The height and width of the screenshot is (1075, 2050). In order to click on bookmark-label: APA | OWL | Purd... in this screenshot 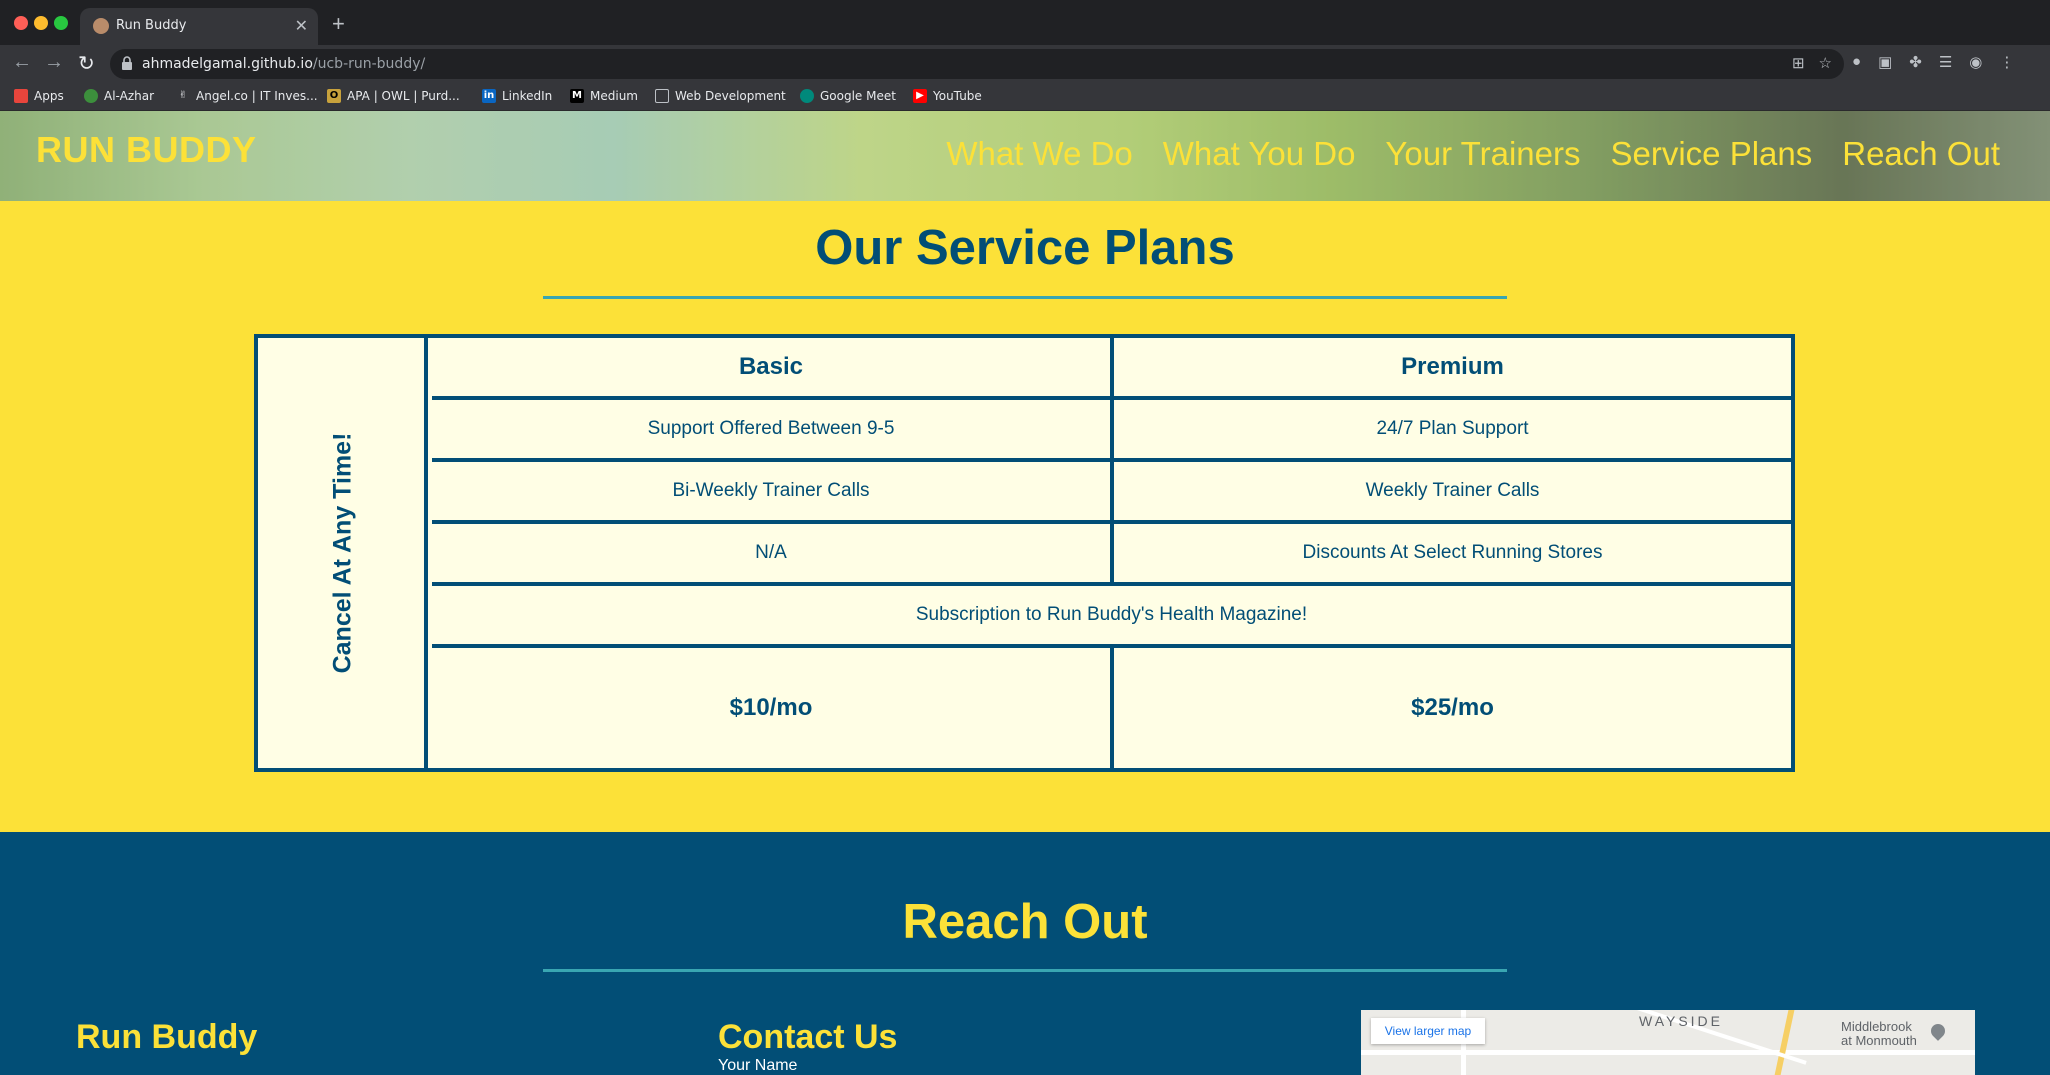, I will do `click(403, 96)`.